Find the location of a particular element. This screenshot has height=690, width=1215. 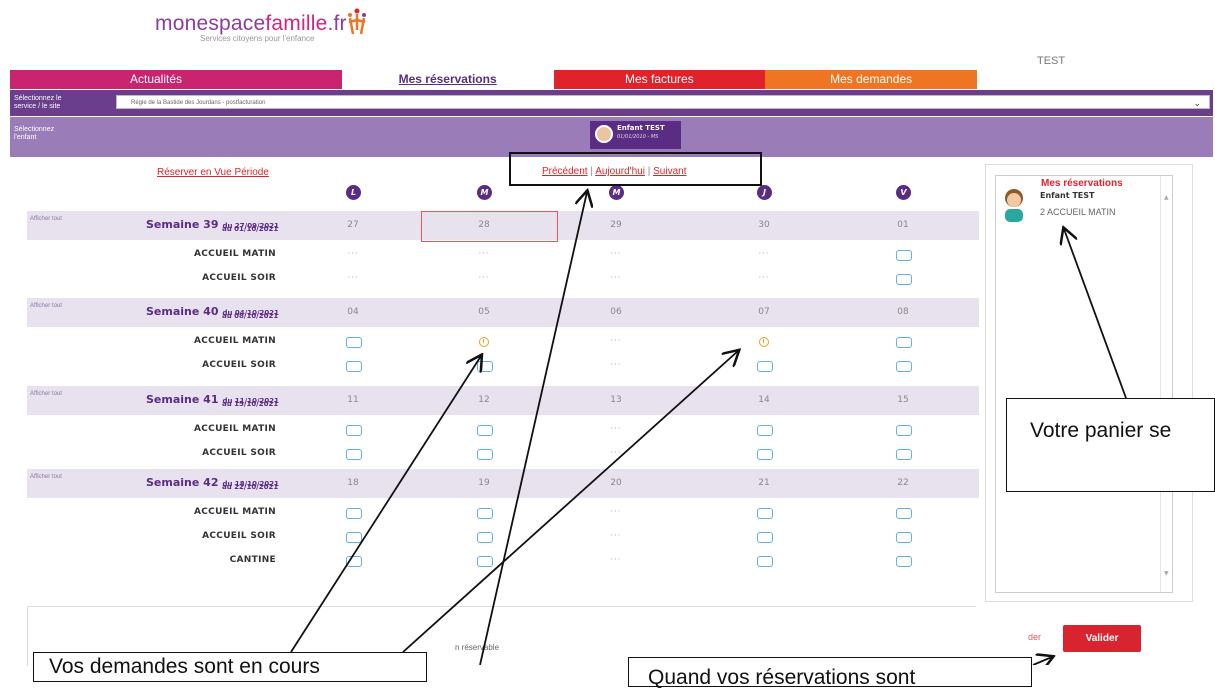

family-logo-icon is located at coordinates (357, 21).